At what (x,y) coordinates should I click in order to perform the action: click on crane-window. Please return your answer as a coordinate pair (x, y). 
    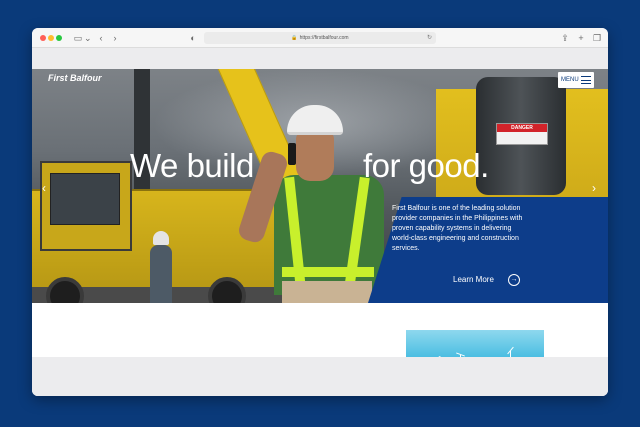
    Looking at the image, I should click on (85, 199).